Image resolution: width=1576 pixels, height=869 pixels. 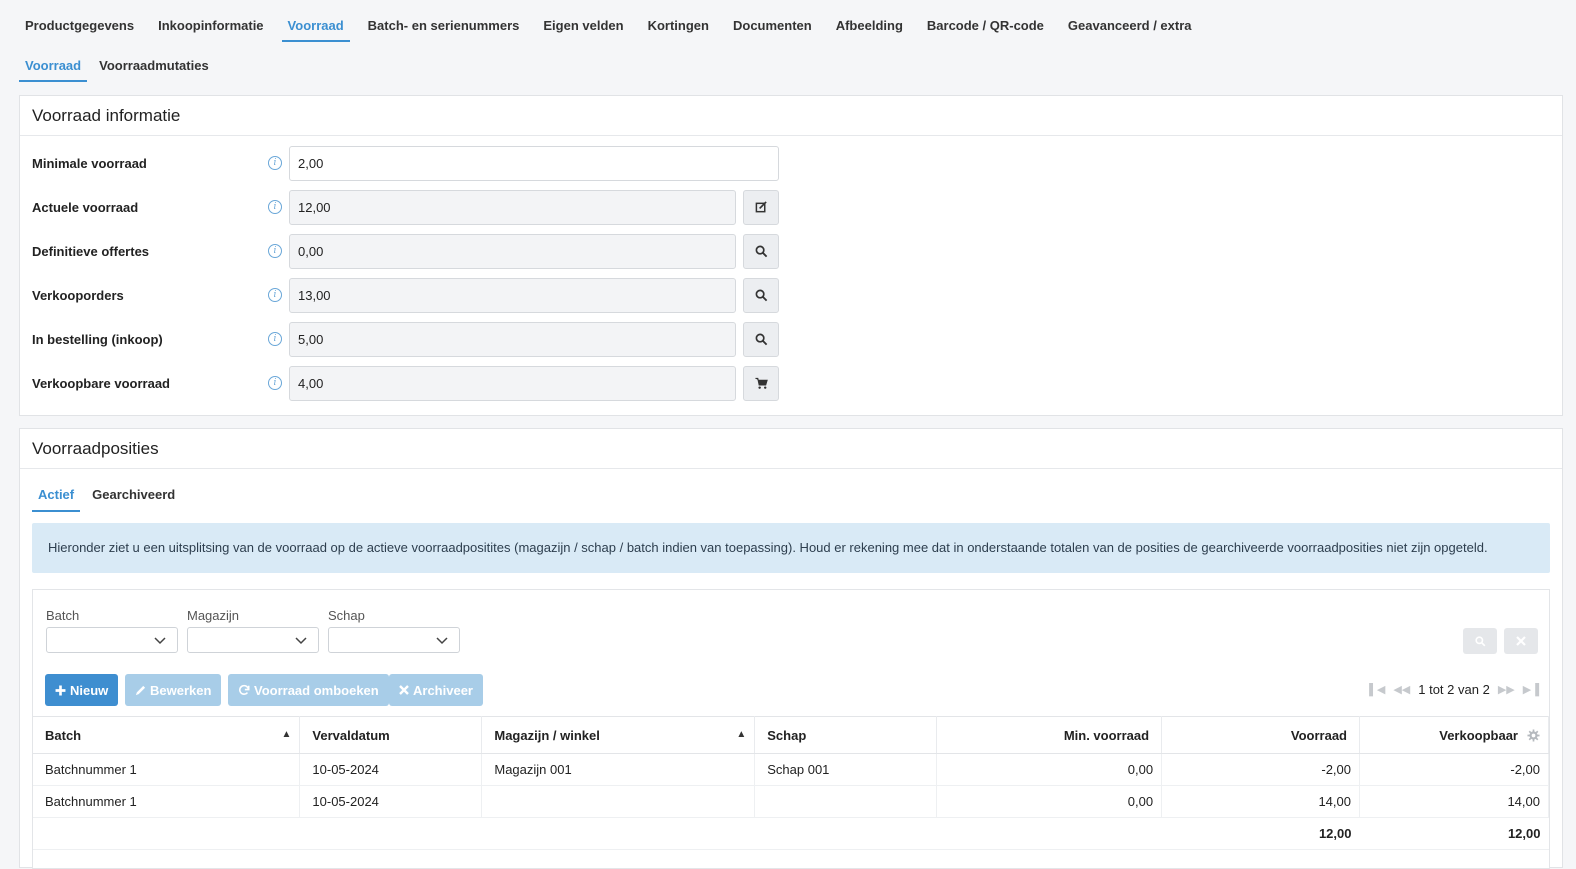 I want to click on tab-batch-serienummers: Batch- en serienummers, so click(x=444, y=21).